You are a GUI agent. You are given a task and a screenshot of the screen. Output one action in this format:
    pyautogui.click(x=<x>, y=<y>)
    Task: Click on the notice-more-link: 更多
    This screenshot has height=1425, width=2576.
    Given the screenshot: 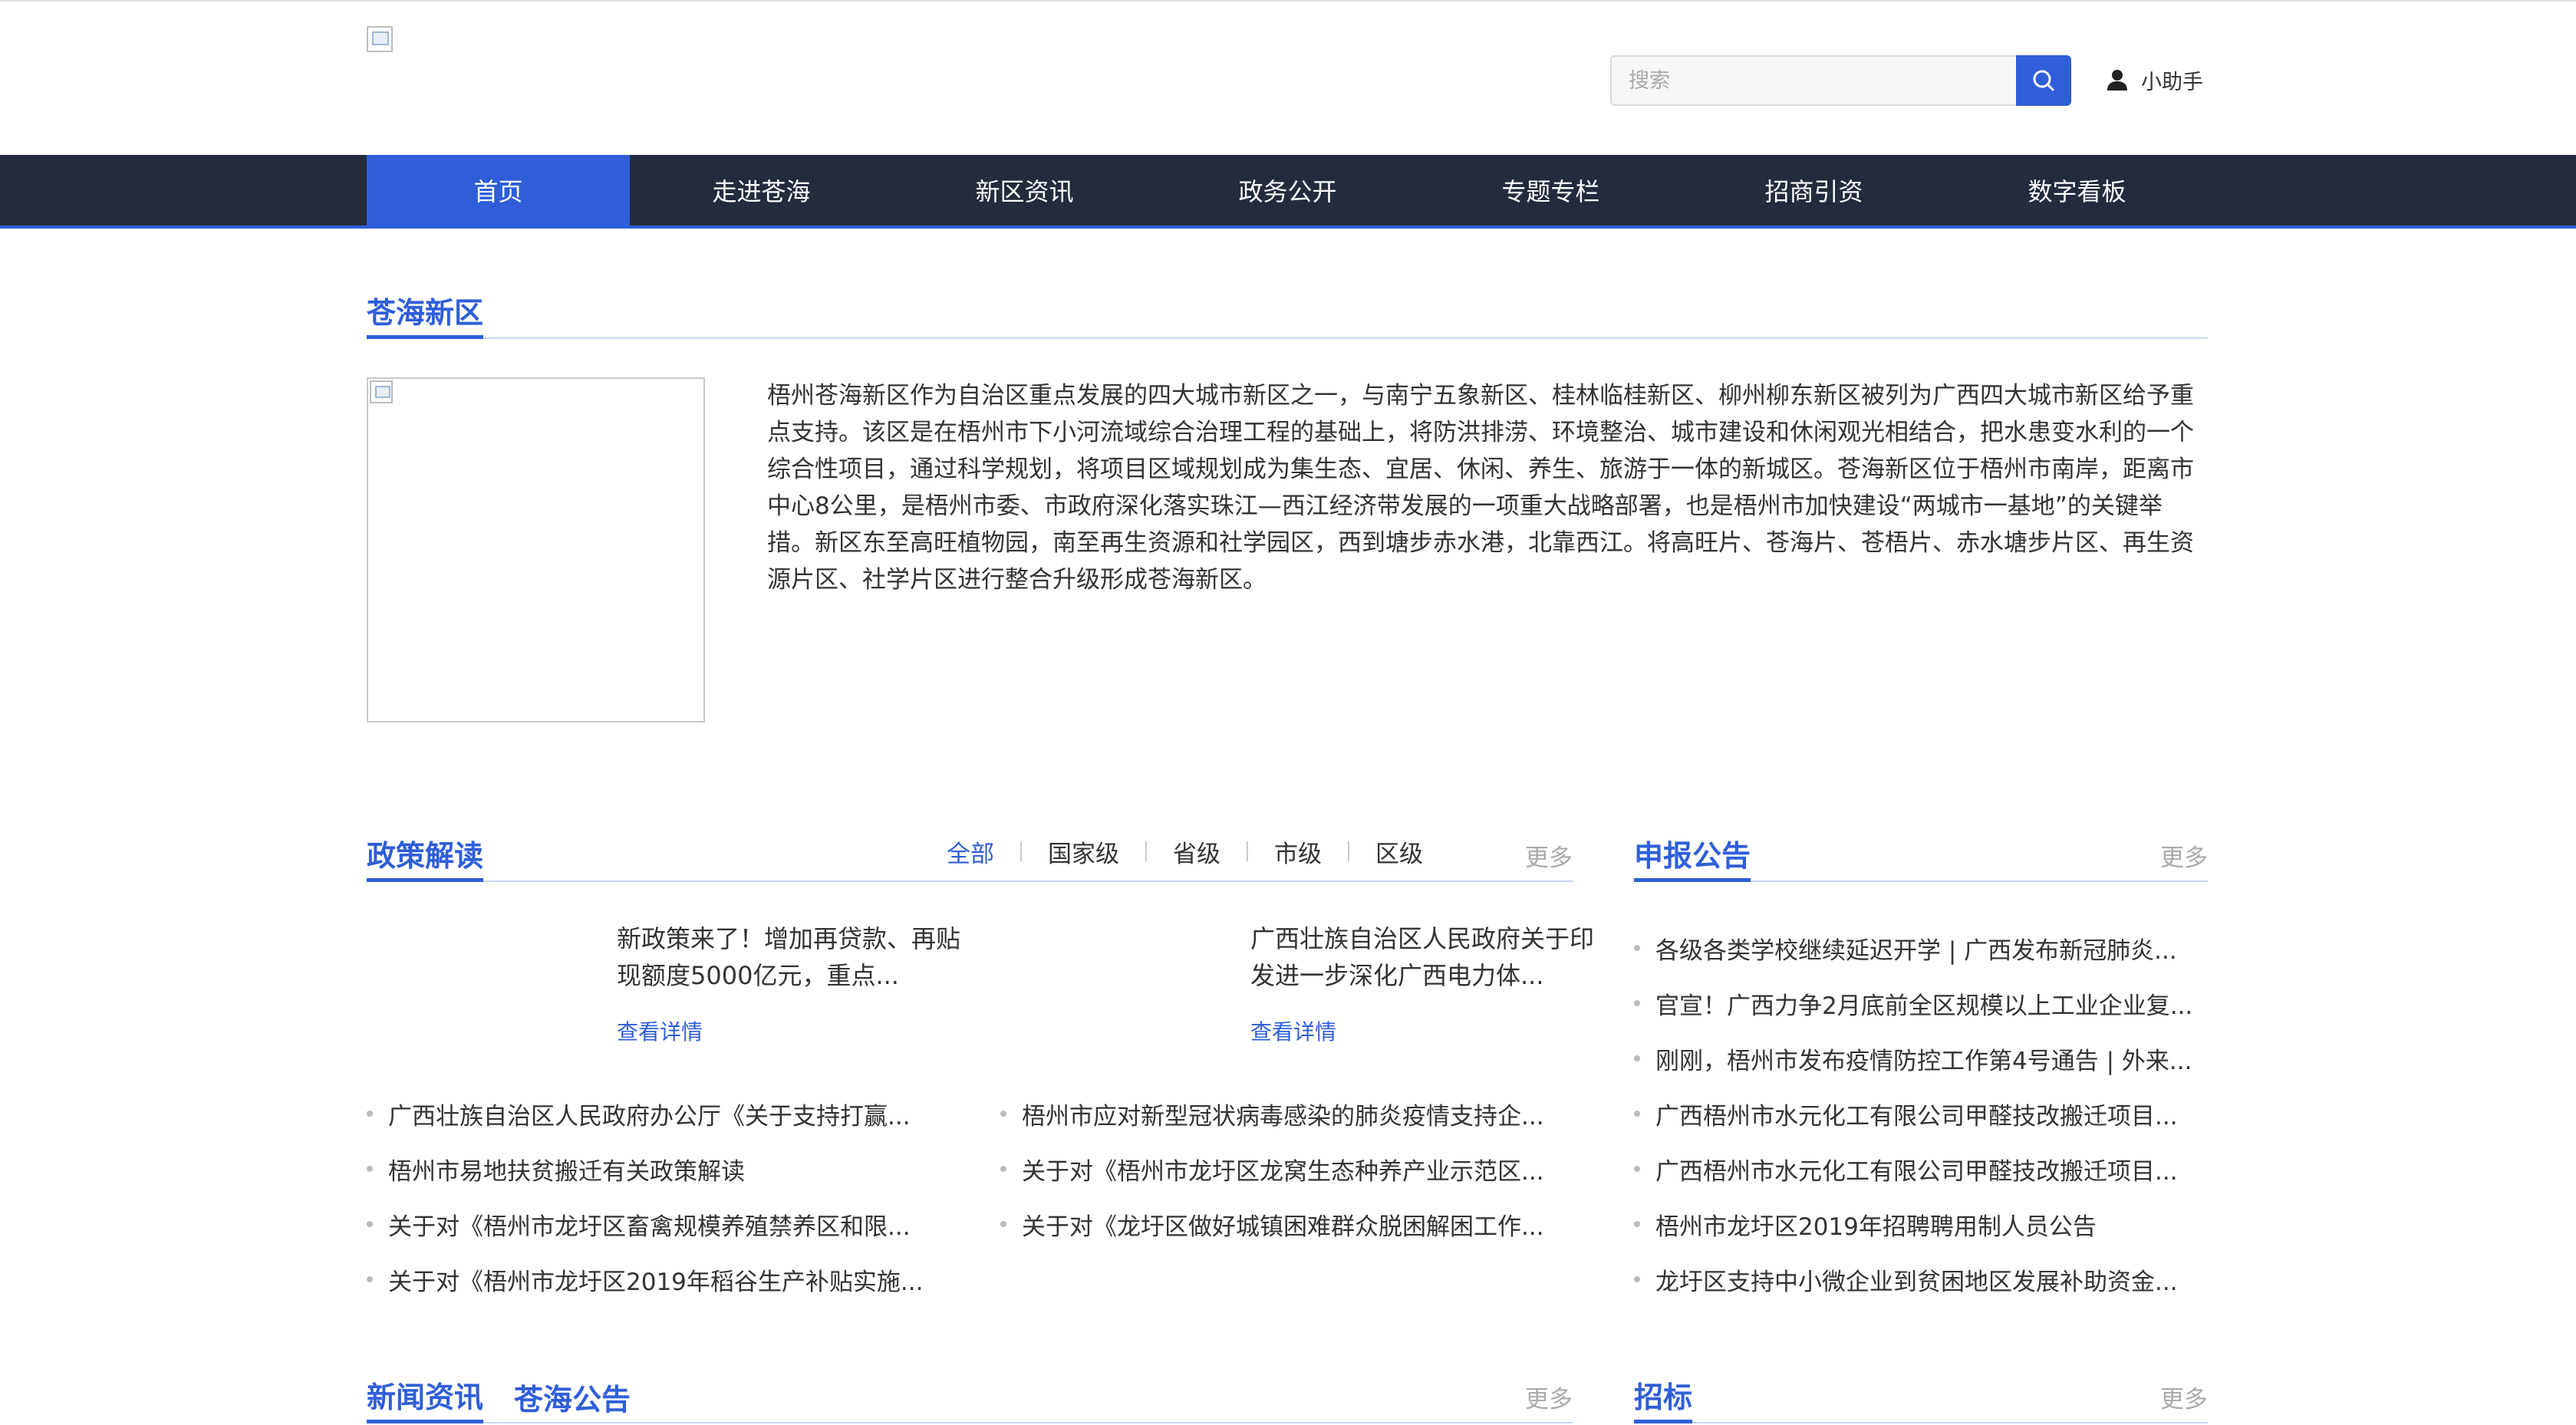 What is the action you would take?
    pyautogui.click(x=2184, y=855)
    